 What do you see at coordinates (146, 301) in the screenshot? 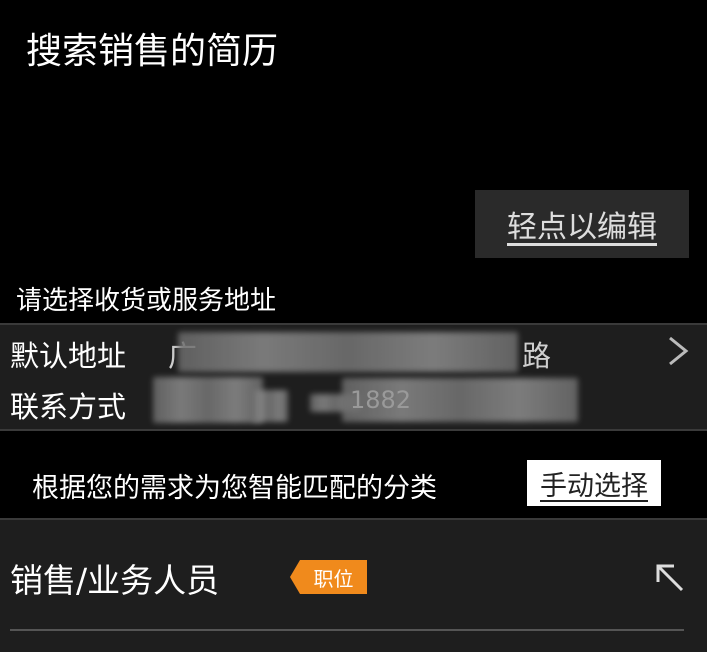
I see `address-prompt: 请选择收货或服务地址` at bounding box center [146, 301].